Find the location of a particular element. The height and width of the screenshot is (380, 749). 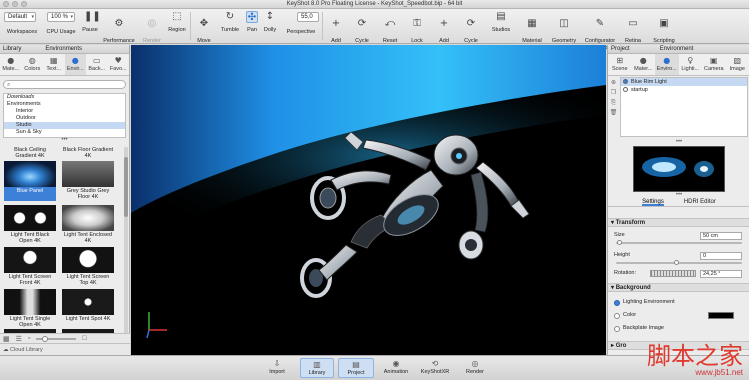

tree-item-studio: Studio is located at coordinates (64, 125).